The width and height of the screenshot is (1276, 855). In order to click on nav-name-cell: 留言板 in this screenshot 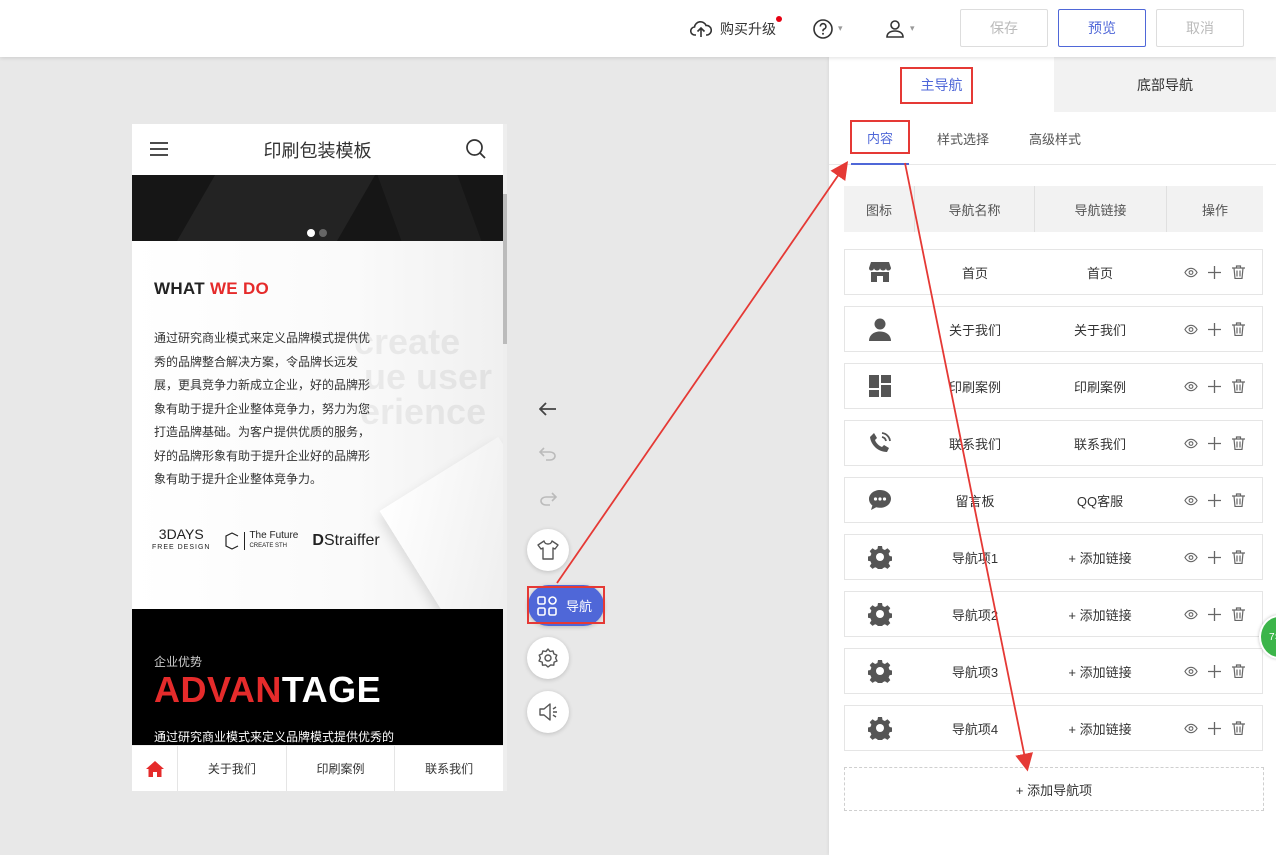, I will do `click(975, 500)`.